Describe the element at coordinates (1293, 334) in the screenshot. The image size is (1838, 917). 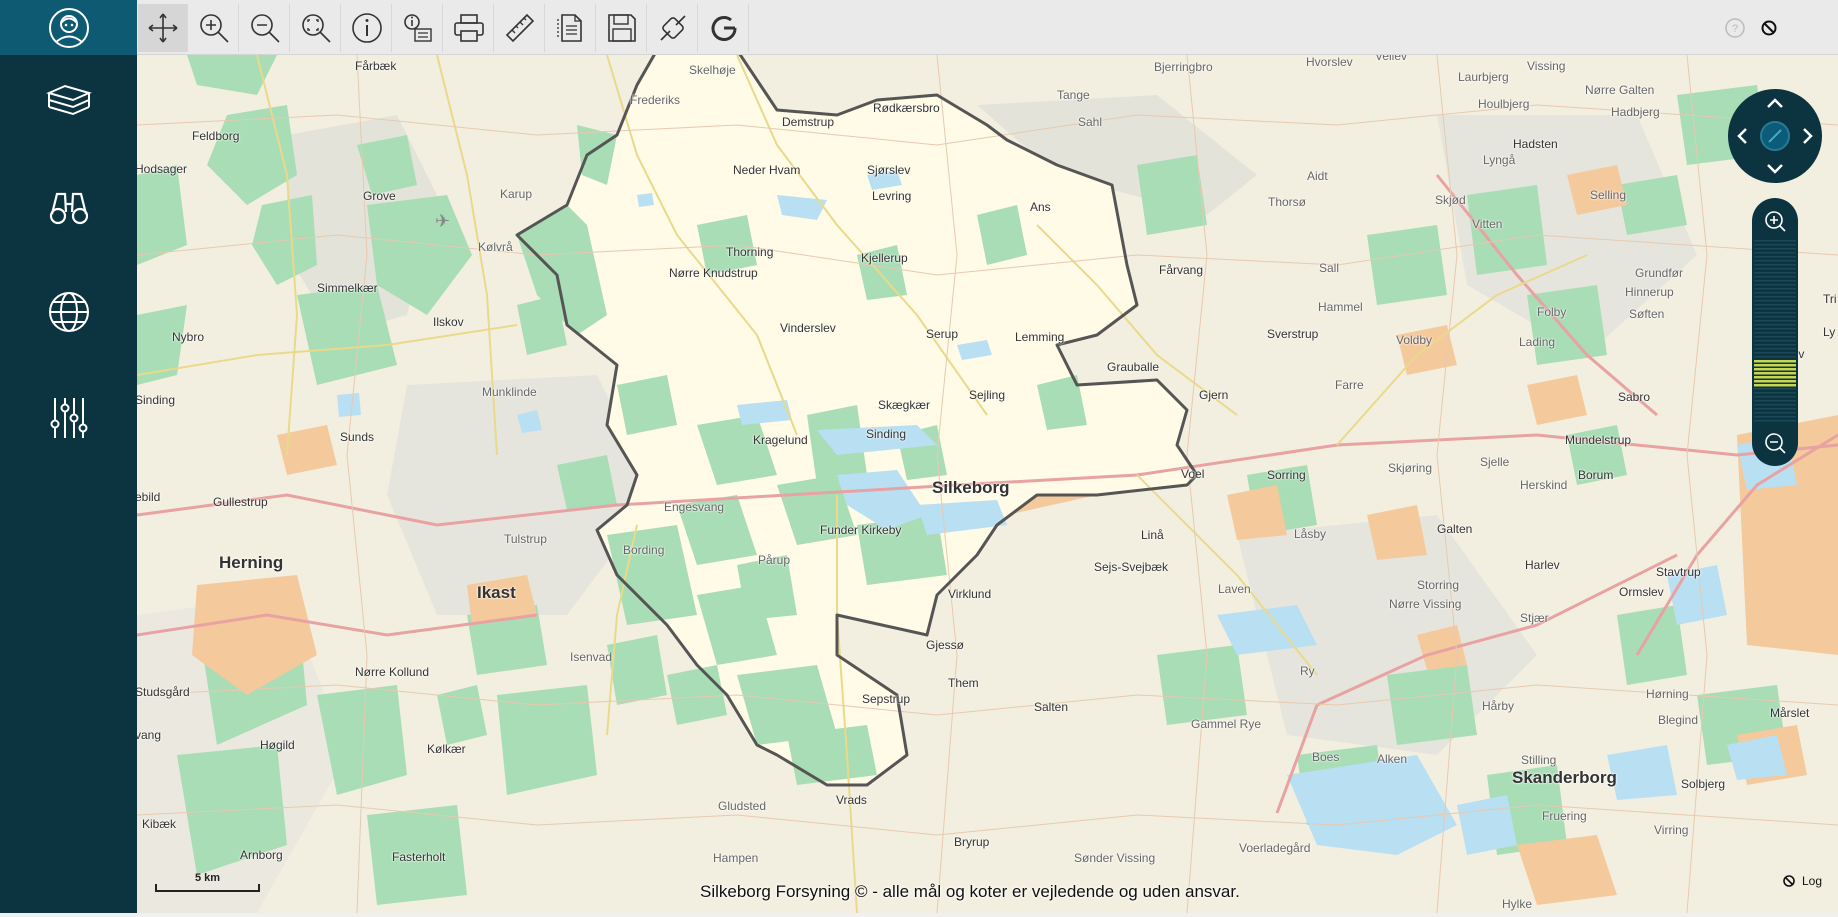
I see `place-label: Sverstrup` at that location.